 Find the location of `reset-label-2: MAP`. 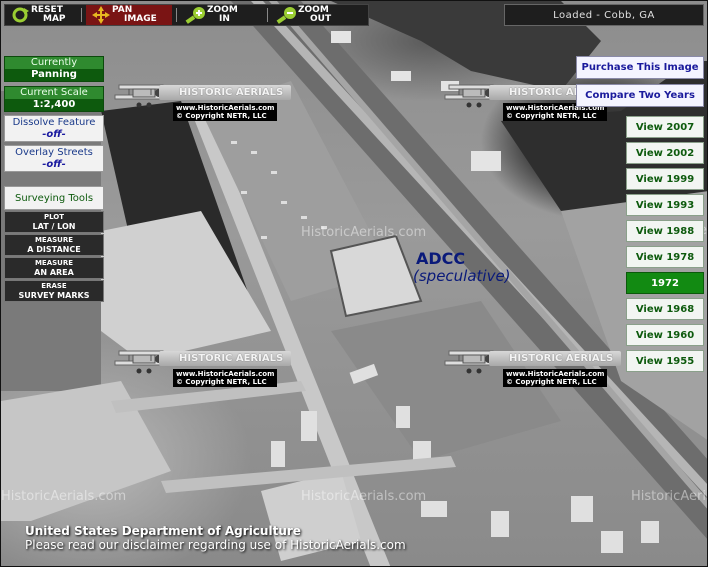

reset-label-2: MAP is located at coordinates (54, 19).